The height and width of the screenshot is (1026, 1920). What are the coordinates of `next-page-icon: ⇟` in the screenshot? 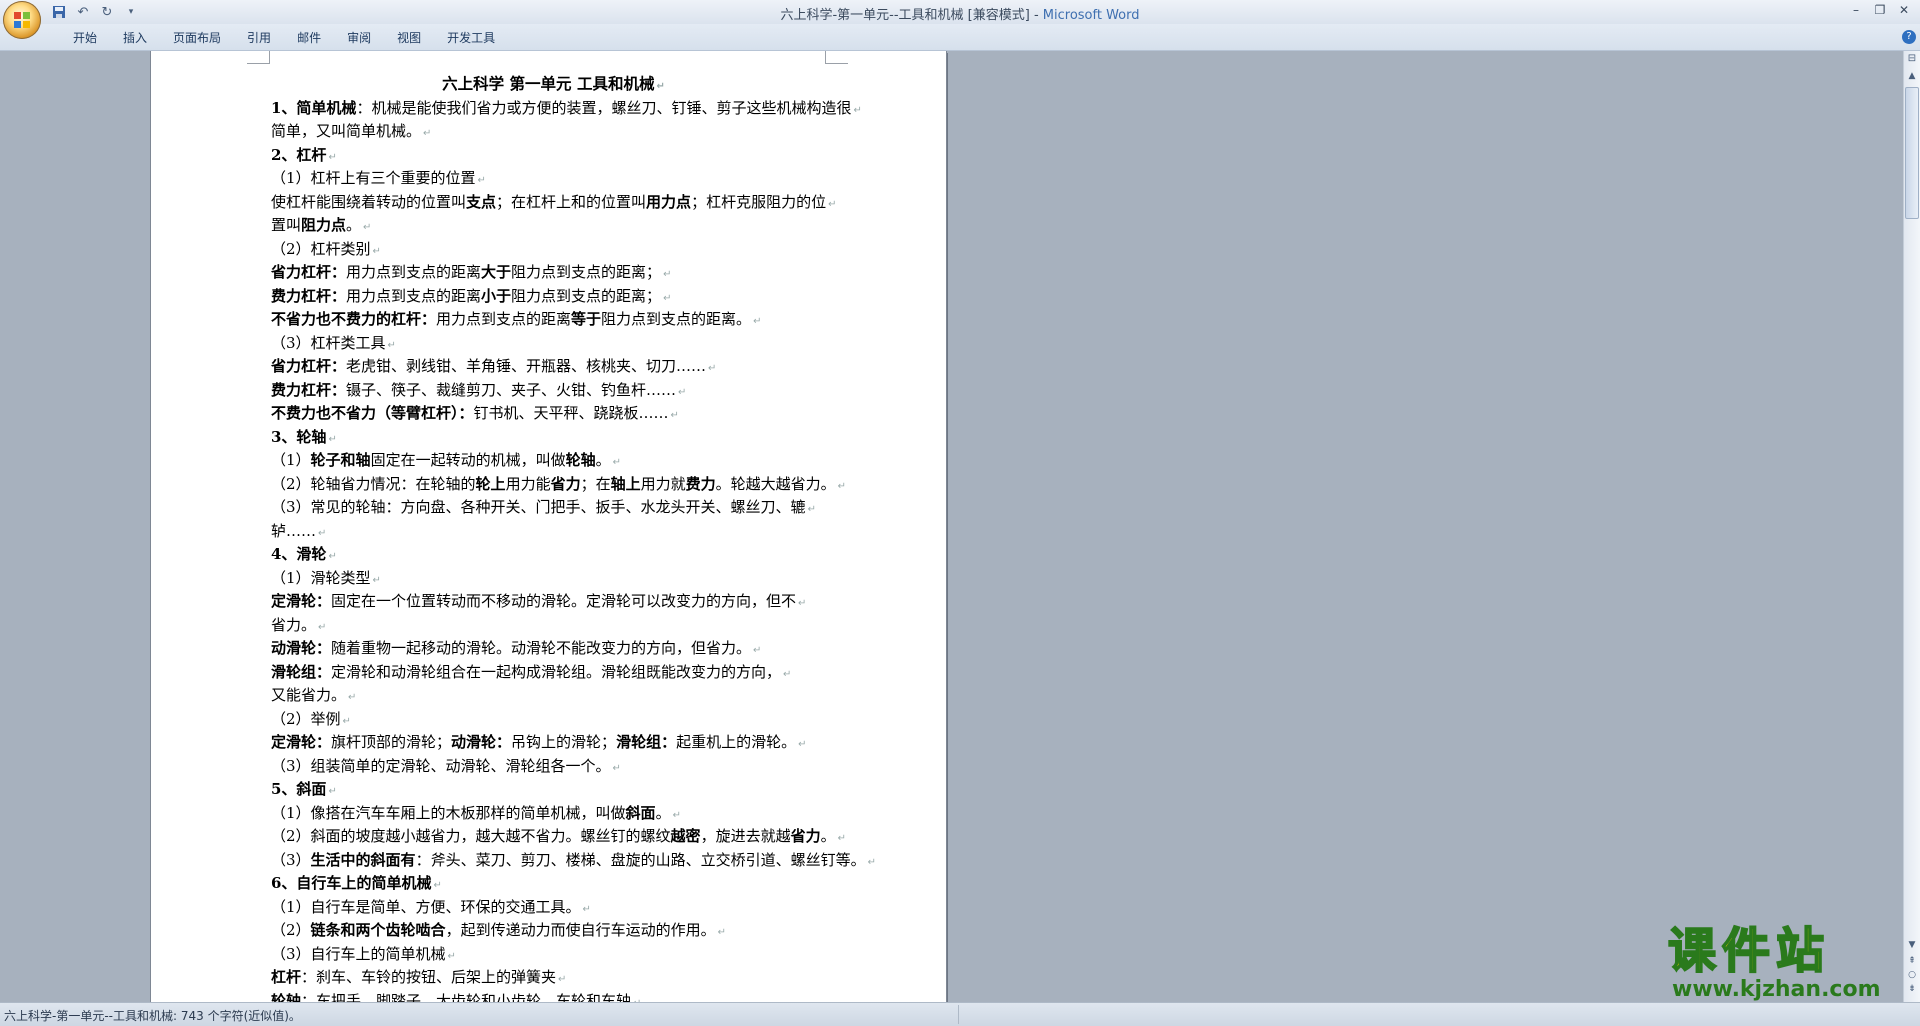 It's located at (1912, 991).